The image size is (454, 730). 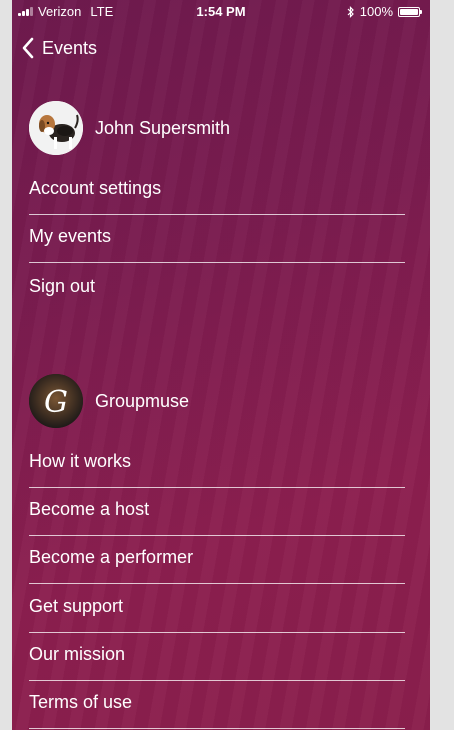 What do you see at coordinates (376, 11) in the screenshot?
I see `battery-percent: 100%` at bounding box center [376, 11].